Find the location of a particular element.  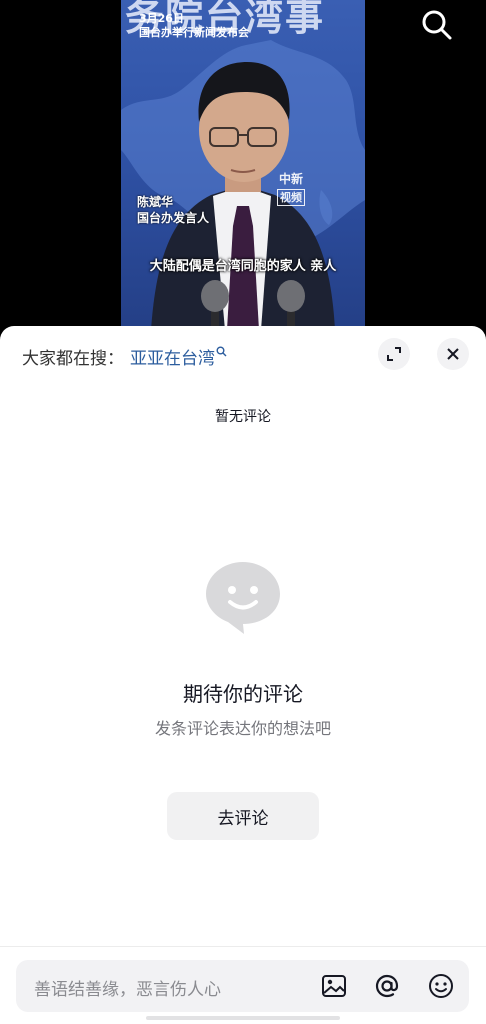

speaker-name: 陈斌华 is located at coordinates (155, 202).